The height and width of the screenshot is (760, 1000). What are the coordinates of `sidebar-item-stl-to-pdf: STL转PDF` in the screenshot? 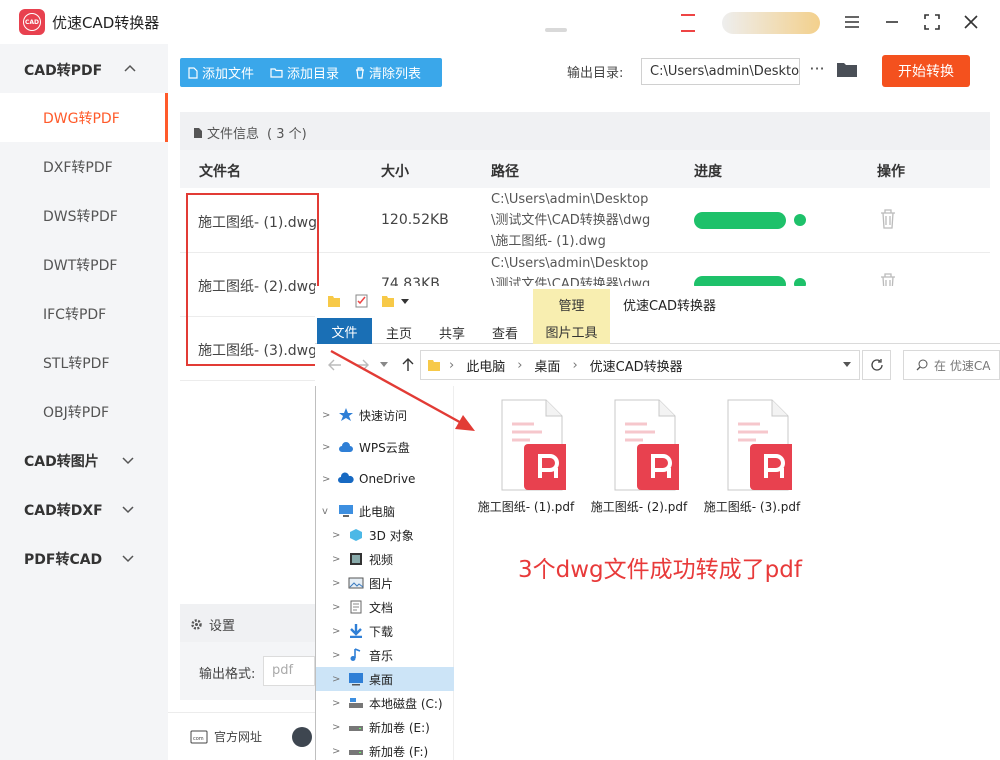 It's located at (84, 362).